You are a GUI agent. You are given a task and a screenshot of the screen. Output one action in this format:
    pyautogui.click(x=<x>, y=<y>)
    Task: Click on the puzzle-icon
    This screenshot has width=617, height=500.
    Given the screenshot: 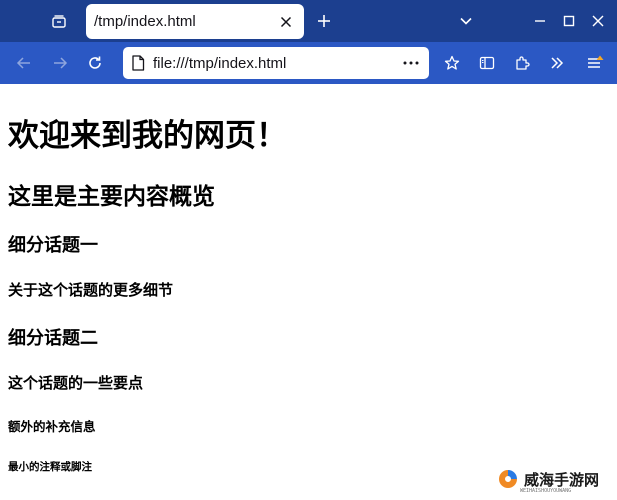 What is the action you would take?
    pyautogui.click(x=523, y=63)
    